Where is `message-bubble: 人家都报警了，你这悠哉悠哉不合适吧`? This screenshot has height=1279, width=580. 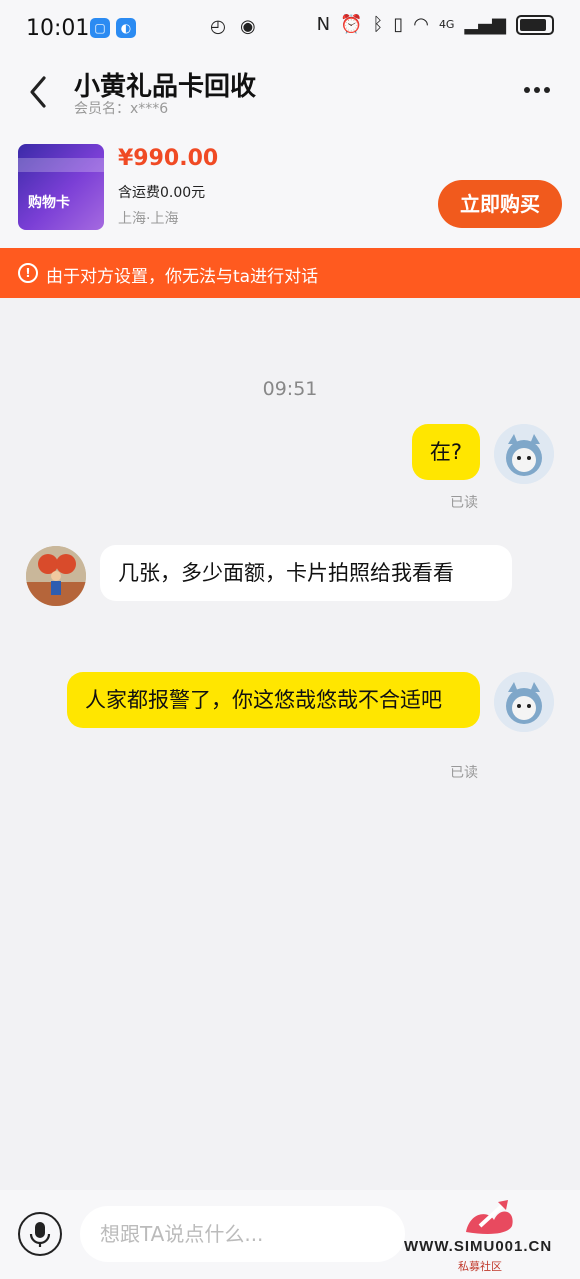
message-bubble: 人家都报警了，你这悠哉悠哉不合适吧 is located at coordinates (273, 700).